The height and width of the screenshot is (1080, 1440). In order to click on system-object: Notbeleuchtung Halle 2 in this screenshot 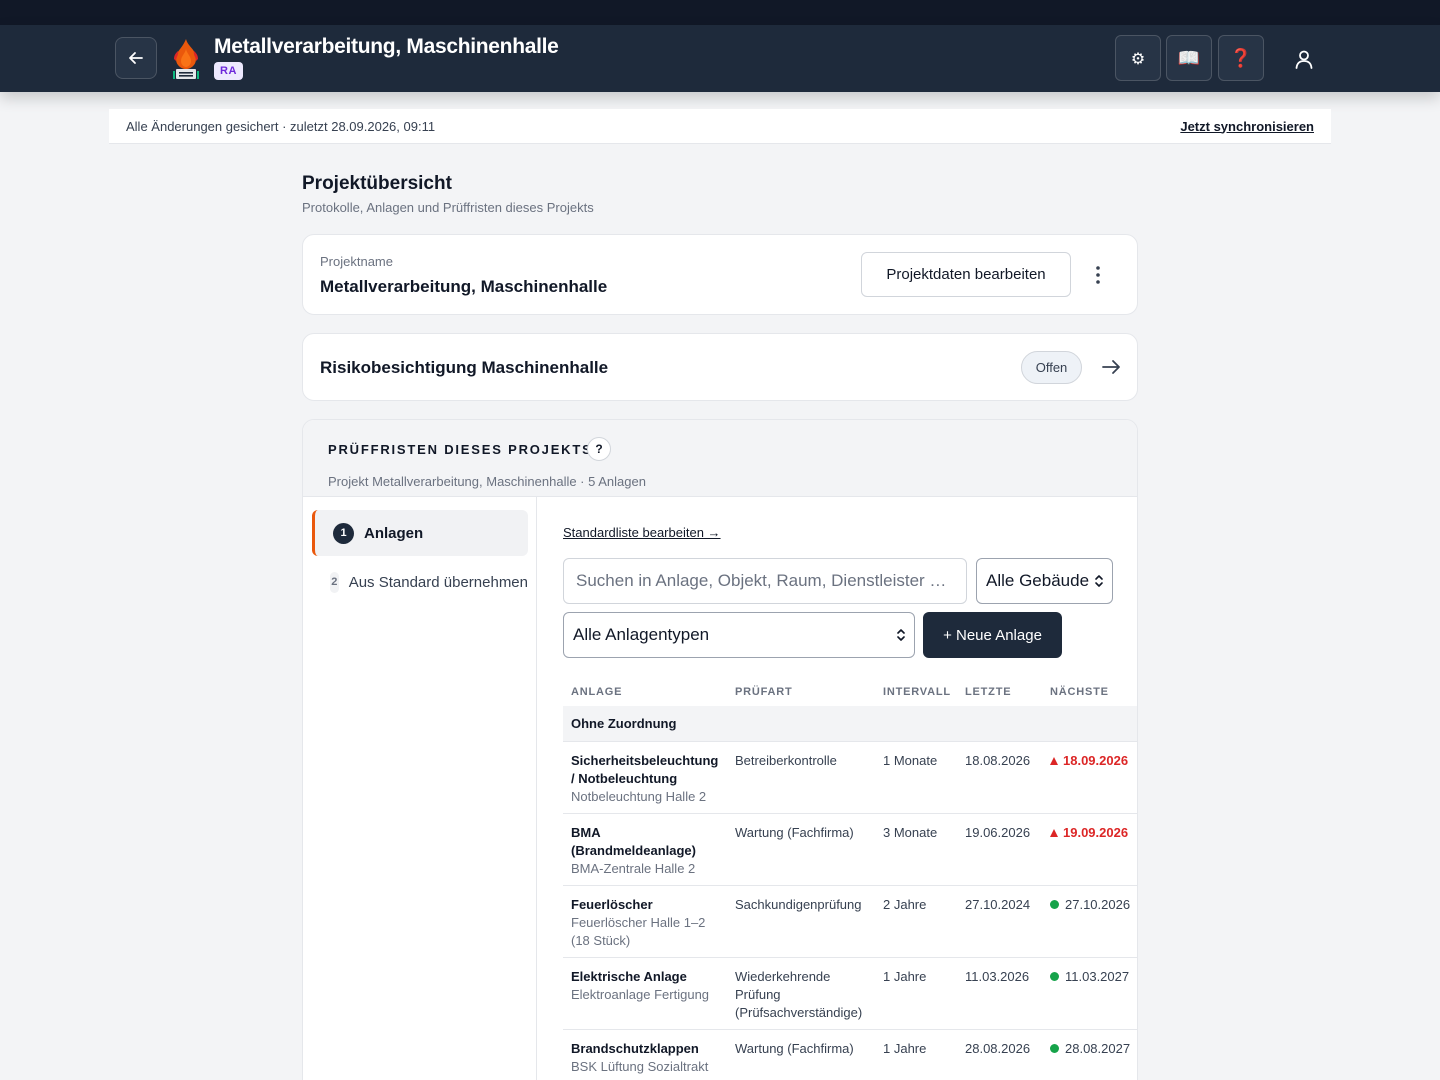, I will do `click(639, 796)`.